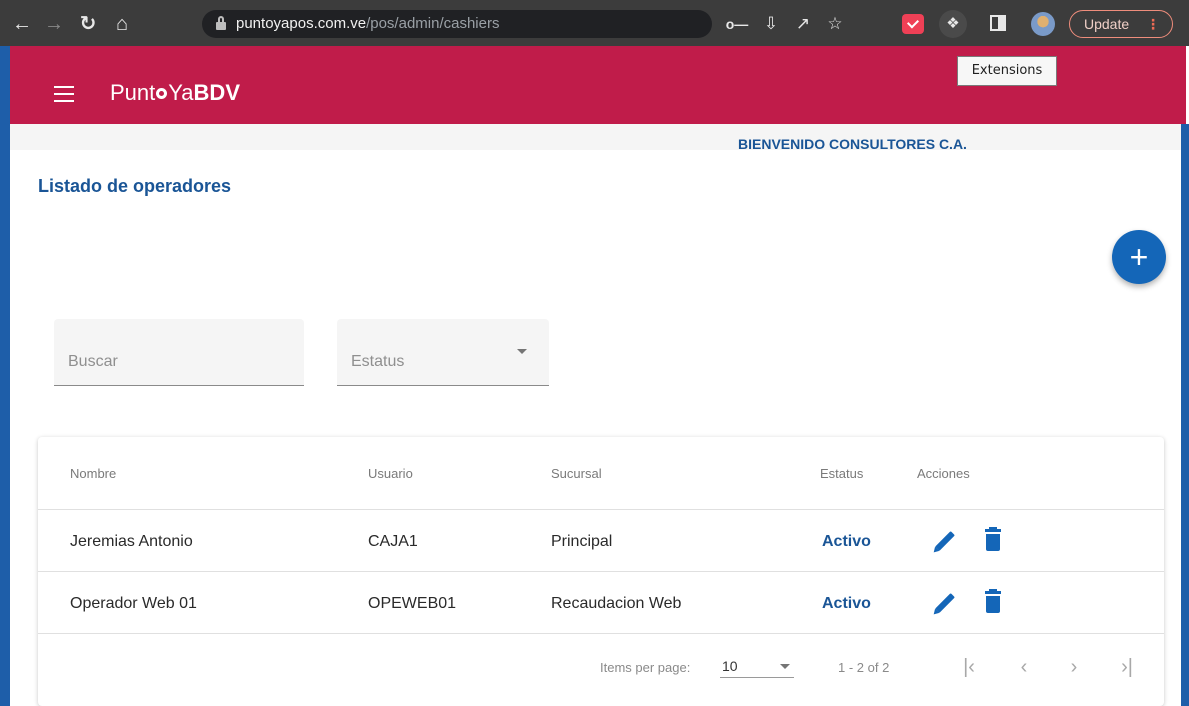  I want to click on last-page-icon: ›|, so click(1127, 667).